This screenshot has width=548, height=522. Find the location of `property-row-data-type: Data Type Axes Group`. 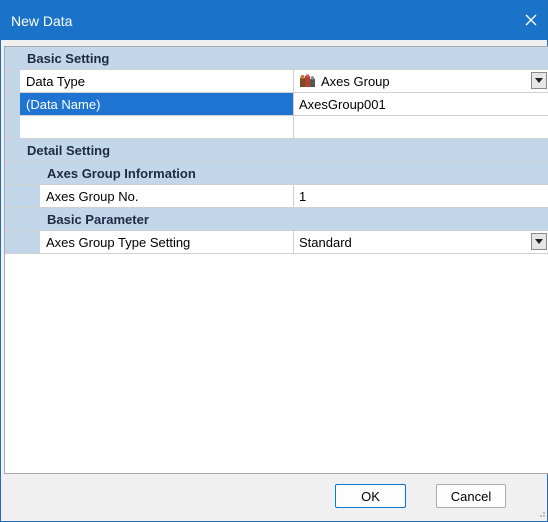

property-row-data-type: Data Type Axes Group is located at coordinates (276, 81).